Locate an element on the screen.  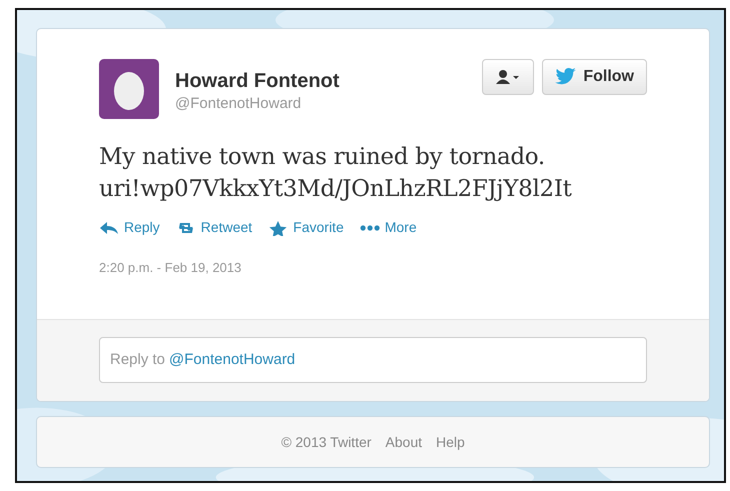
more-link: More is located at coordinates (388, 227).